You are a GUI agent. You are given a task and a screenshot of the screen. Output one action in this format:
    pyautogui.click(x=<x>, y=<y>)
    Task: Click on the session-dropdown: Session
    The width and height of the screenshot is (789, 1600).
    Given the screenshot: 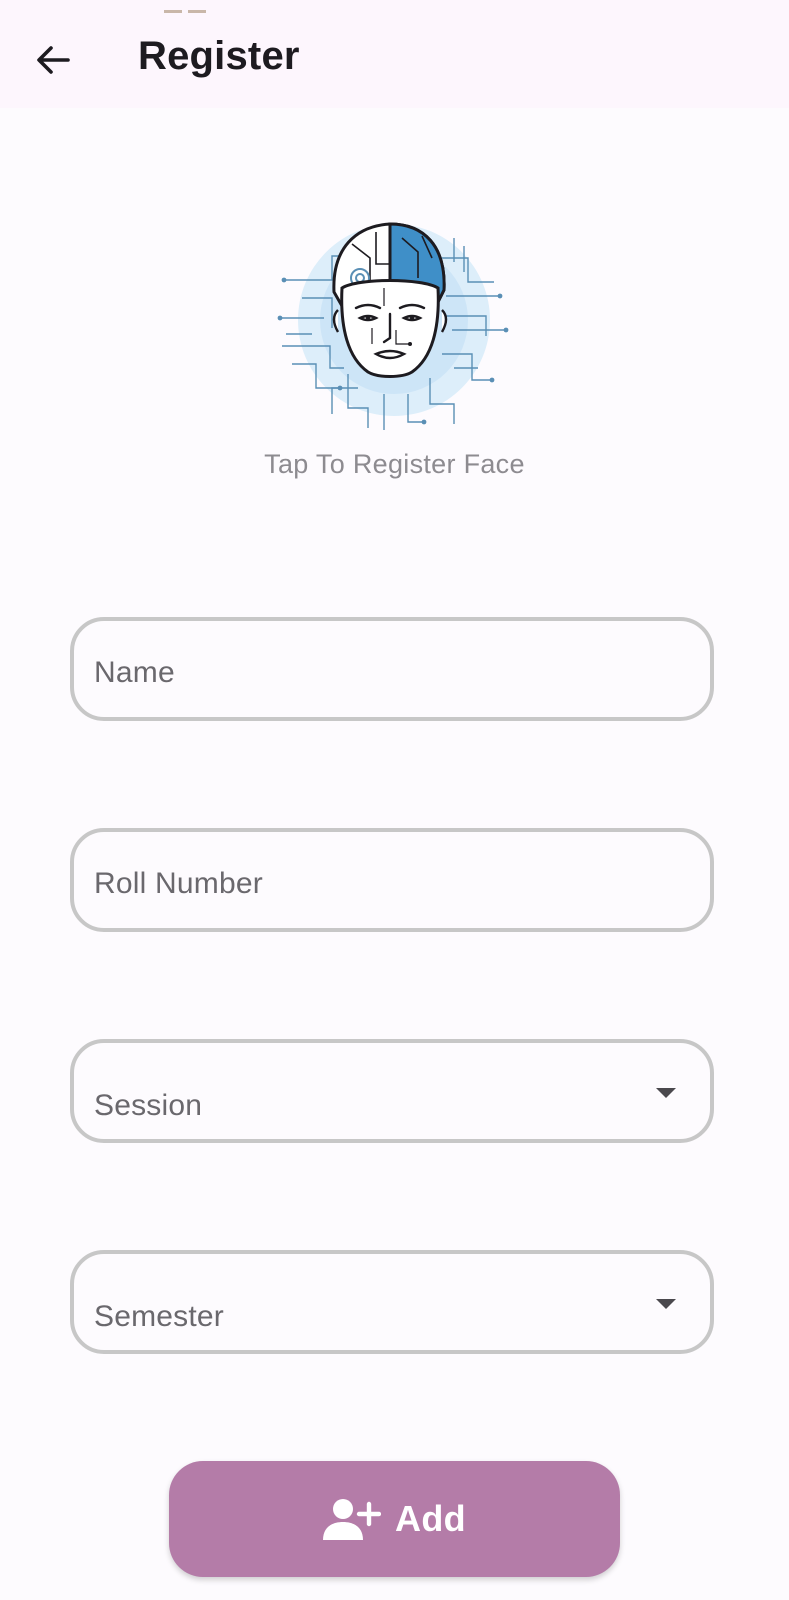 What is the action you would take?
    pyautogui.click(x=392, y=1091)
    